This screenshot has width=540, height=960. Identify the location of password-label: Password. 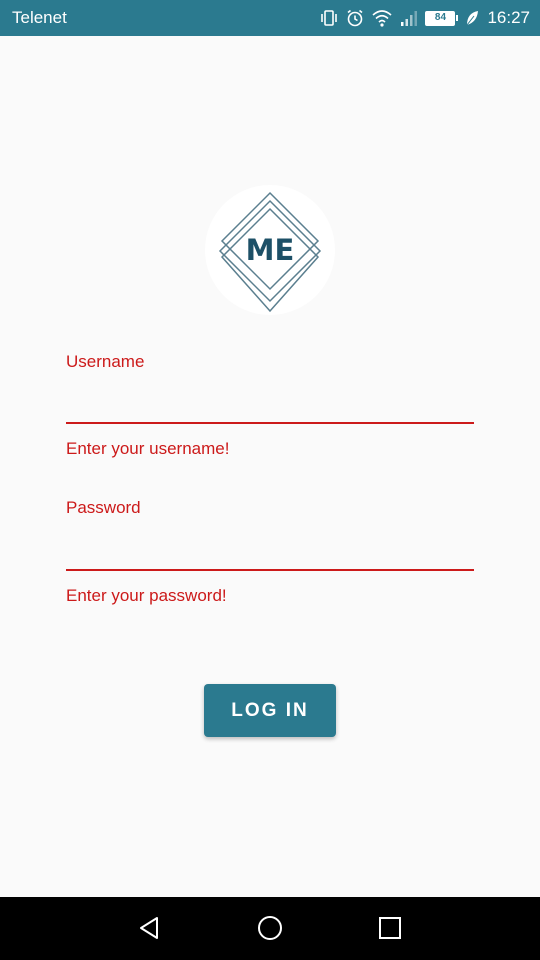
(103, 507).